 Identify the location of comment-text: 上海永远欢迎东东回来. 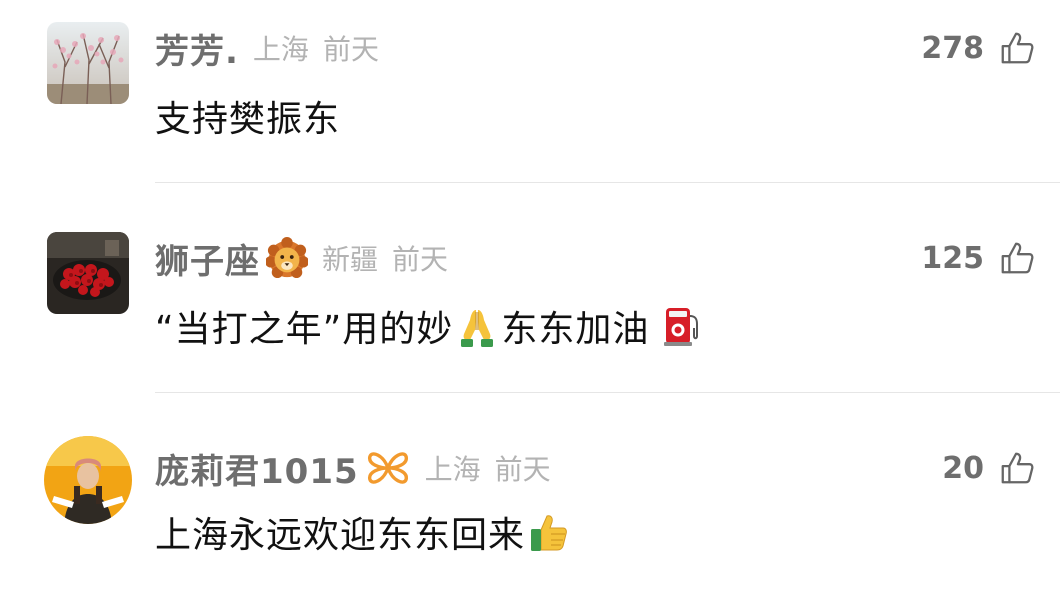
(364, 532).